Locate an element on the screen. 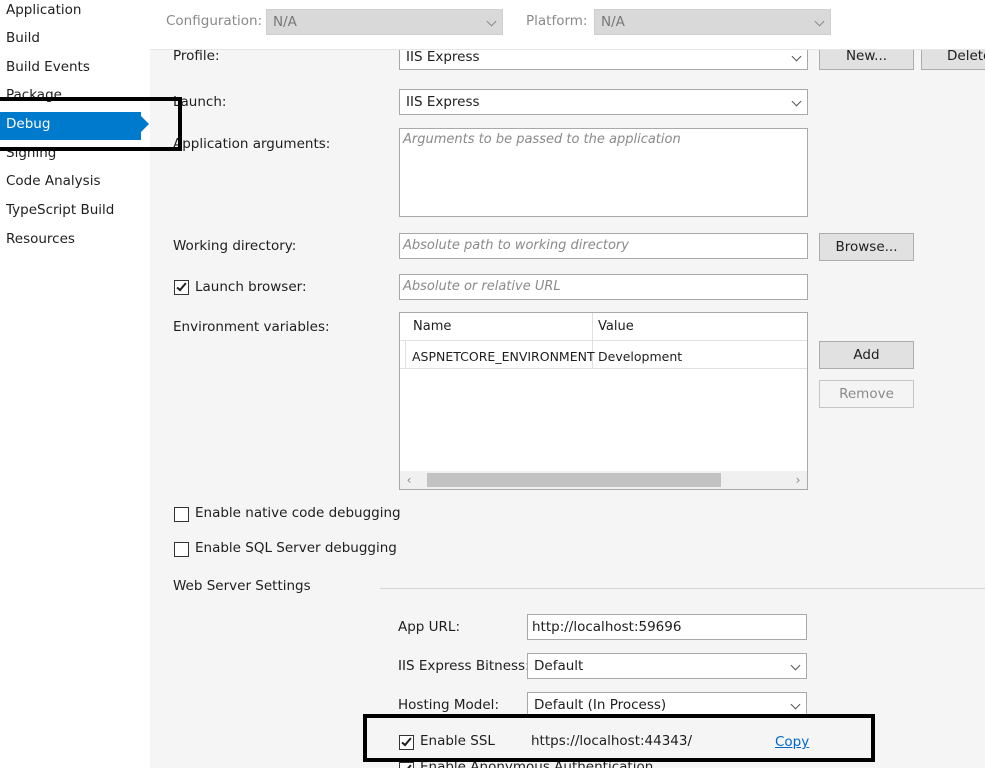 This screenshot has height=768, width=985. configuration-bar: Configuration: N/A Platform: N/A is located at coordinates (567, 25).